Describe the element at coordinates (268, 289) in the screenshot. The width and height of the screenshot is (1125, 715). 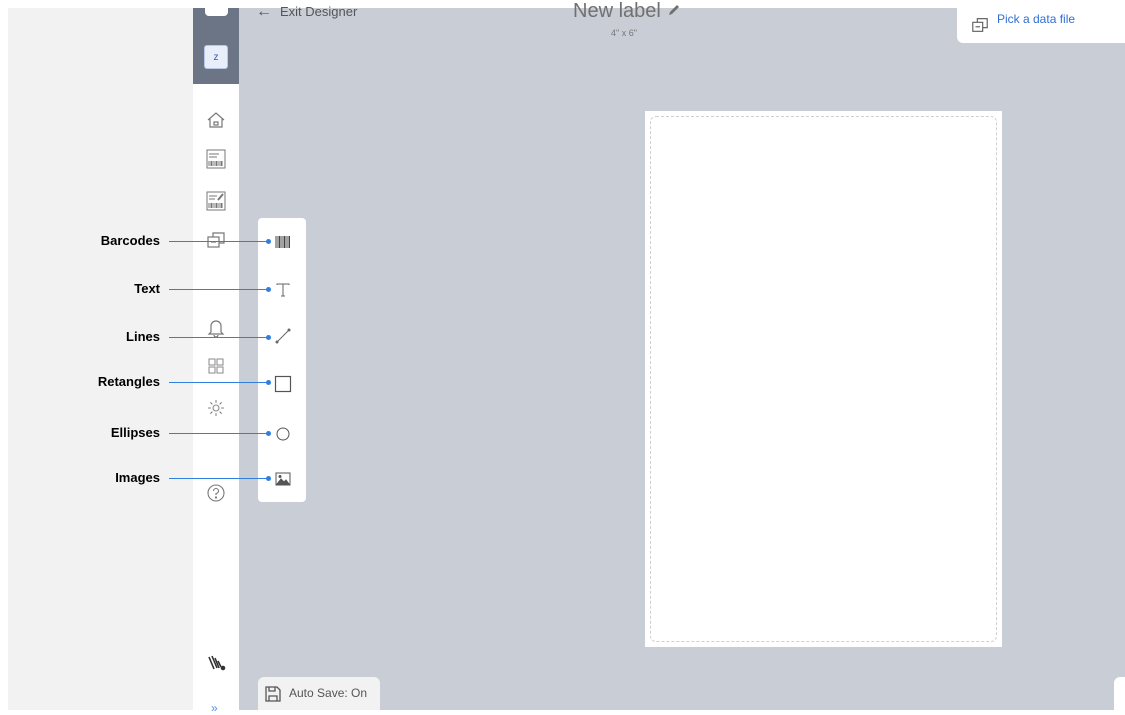
I see `callout-dot-text` at that location.